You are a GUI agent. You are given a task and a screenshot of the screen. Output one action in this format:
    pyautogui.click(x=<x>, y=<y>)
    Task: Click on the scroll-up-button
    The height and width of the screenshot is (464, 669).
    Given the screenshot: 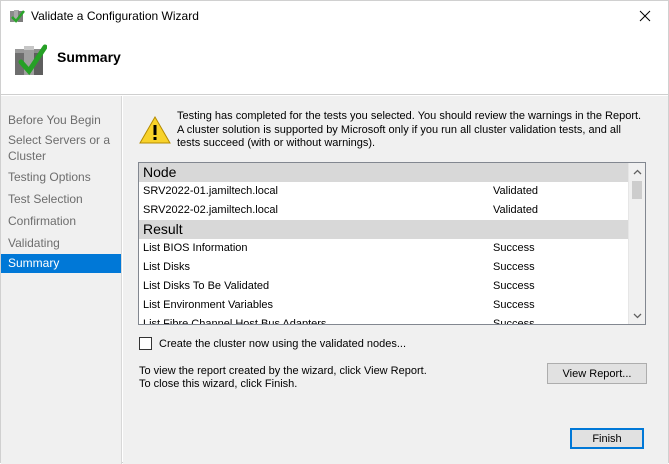 What is the action you would take?
    pyautogui.click(x=637, y=171)
    